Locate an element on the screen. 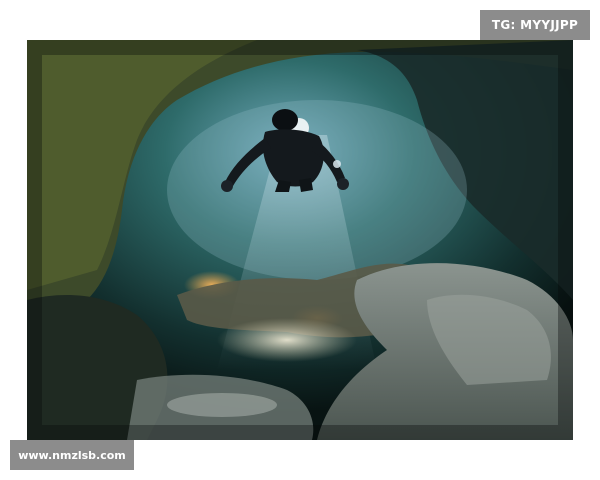 This screenshot has height=480, width=600. watermark-top-right: TG: MYYJJPP is located at coordinates (535, 25).